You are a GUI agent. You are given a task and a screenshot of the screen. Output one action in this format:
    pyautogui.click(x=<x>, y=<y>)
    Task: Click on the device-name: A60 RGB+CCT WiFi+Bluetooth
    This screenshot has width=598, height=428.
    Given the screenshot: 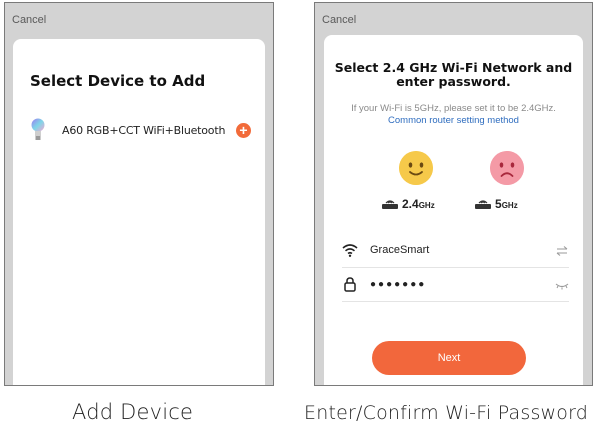 What is the action you would take?
    pyautogui.click(x=144, y=130)
    